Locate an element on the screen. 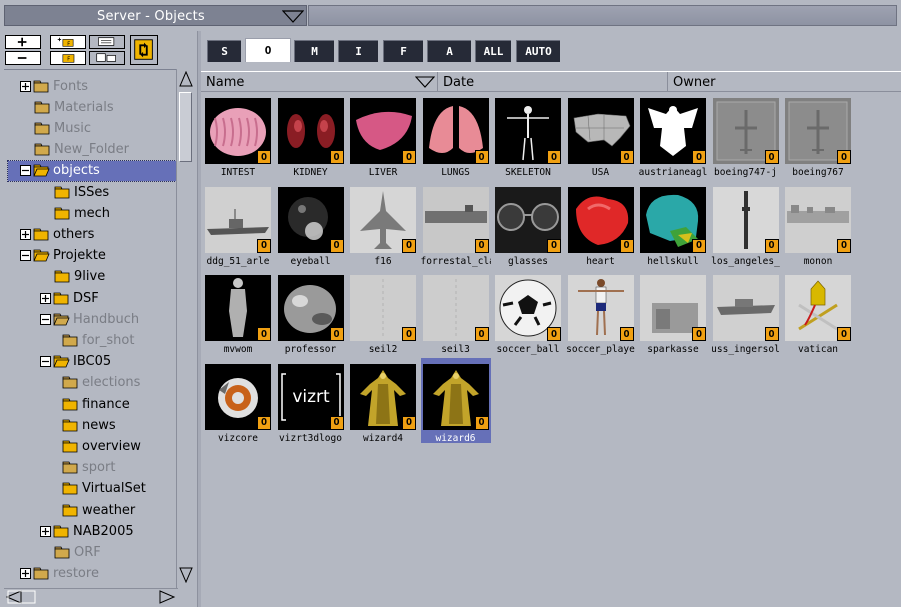  tab-all: ALL is located at coordinates (493, 51).